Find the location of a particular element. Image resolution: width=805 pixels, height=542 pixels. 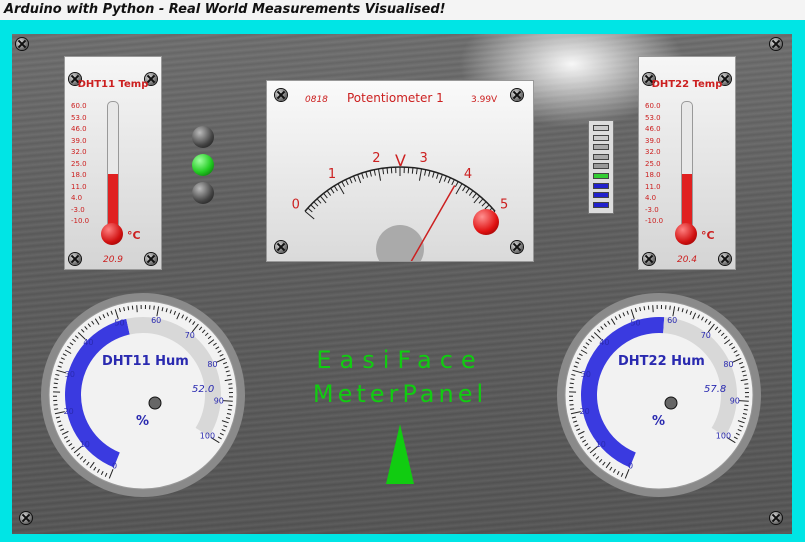

gauge-label: 70 is located at coordinates (190, 335).